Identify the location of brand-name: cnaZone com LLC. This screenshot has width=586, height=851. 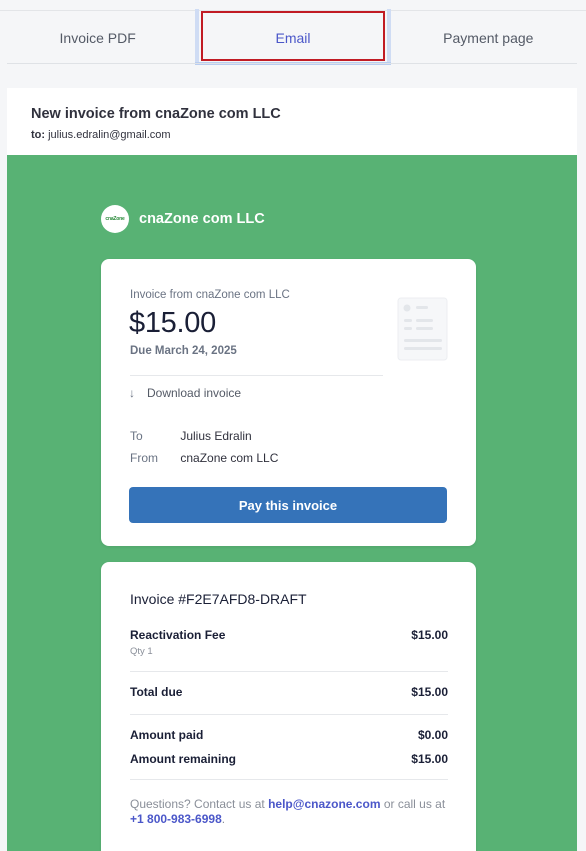
(202, 219).